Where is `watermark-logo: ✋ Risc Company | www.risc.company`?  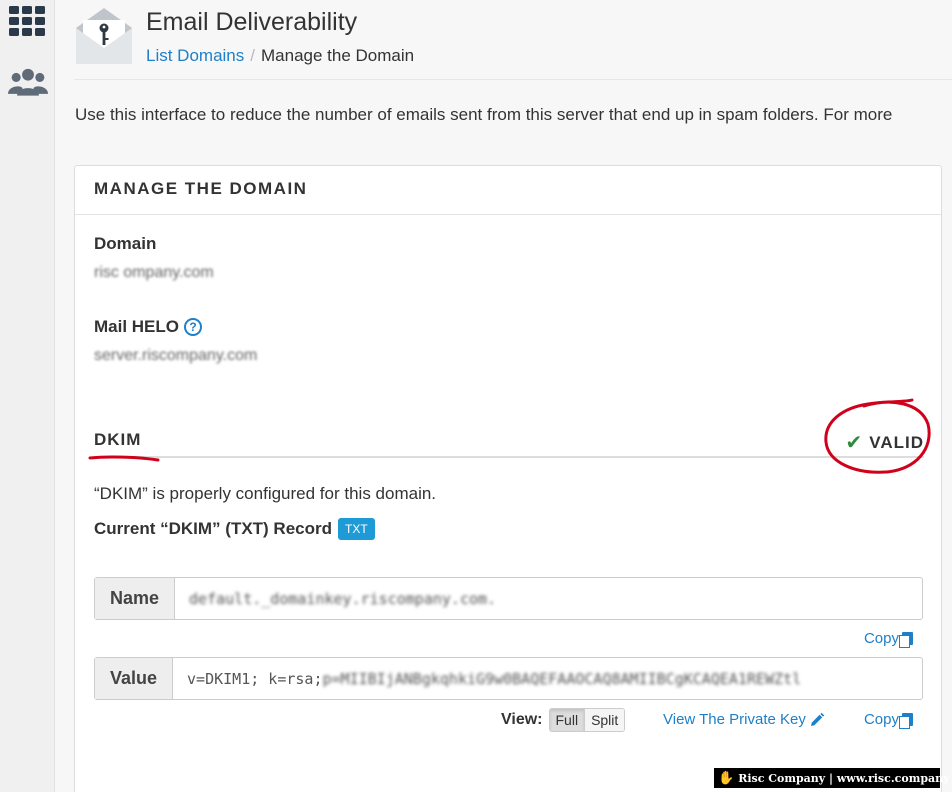 watermark-logo: ✋ Risc Company | www.risc.company is located at coordinates (832, 778).